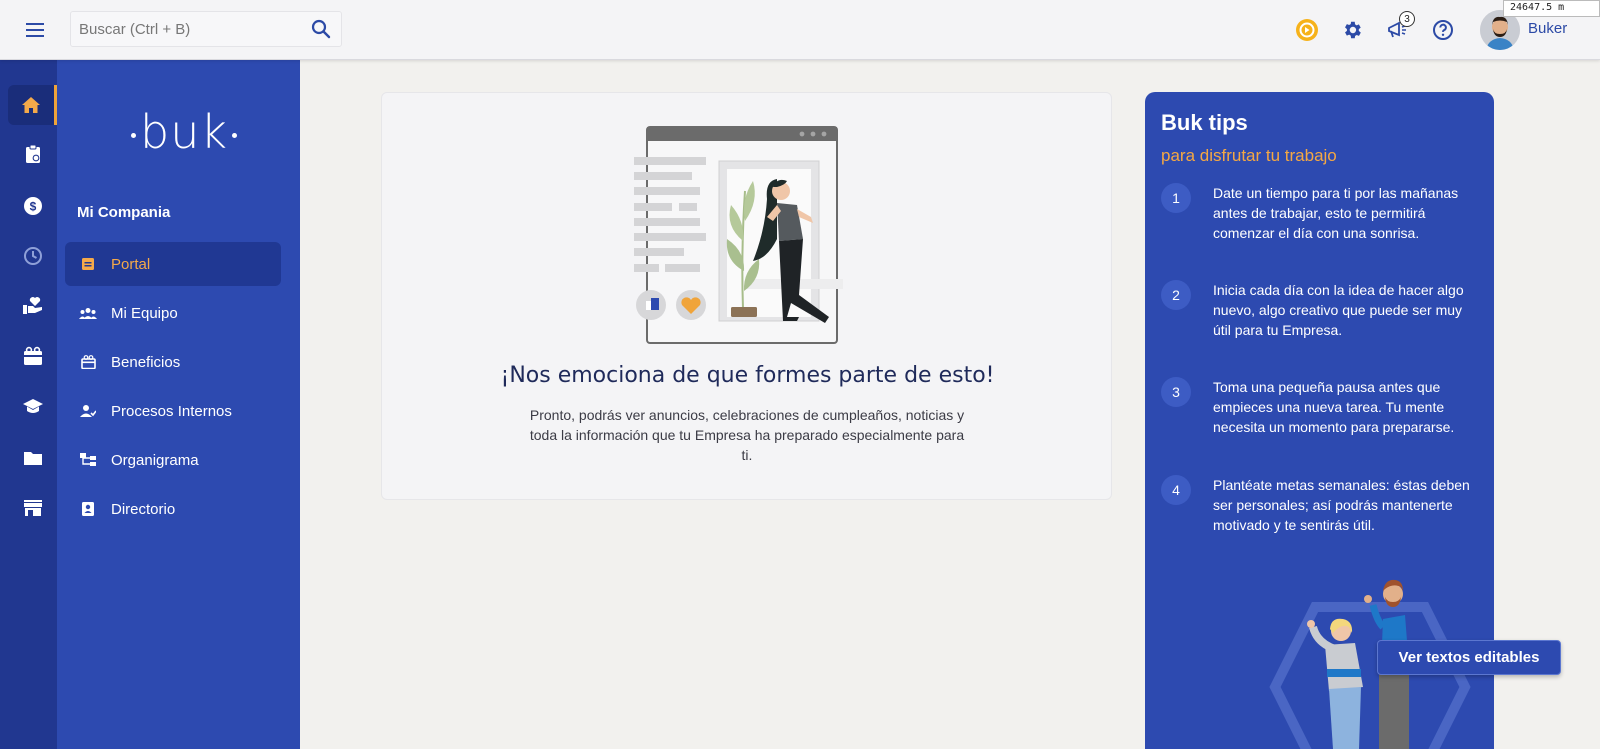 This screenshot has height=749, width=1600. I want to click on tip-number: 1, so click(1176, 198).